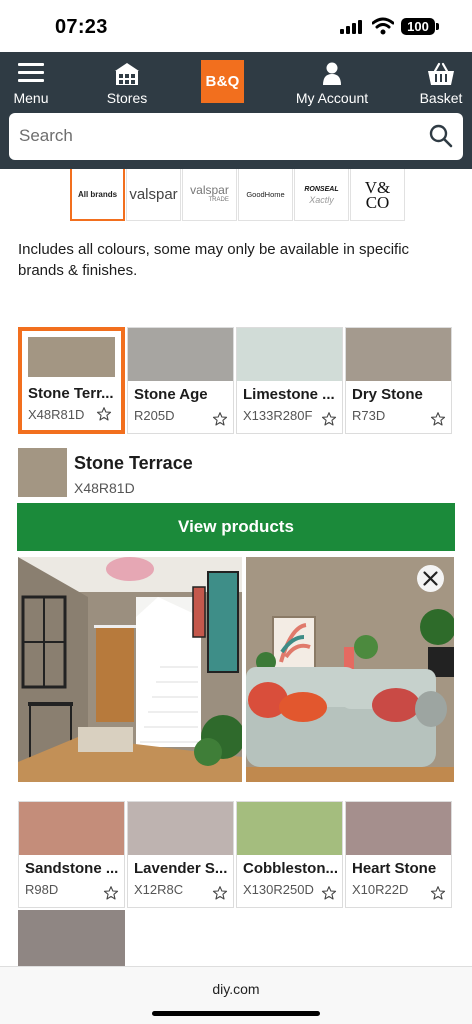  What do you see at coordinates (159, 889) in the screenshot?
I see `swatch-code: X12R8C` at bounding box center [159, 889].